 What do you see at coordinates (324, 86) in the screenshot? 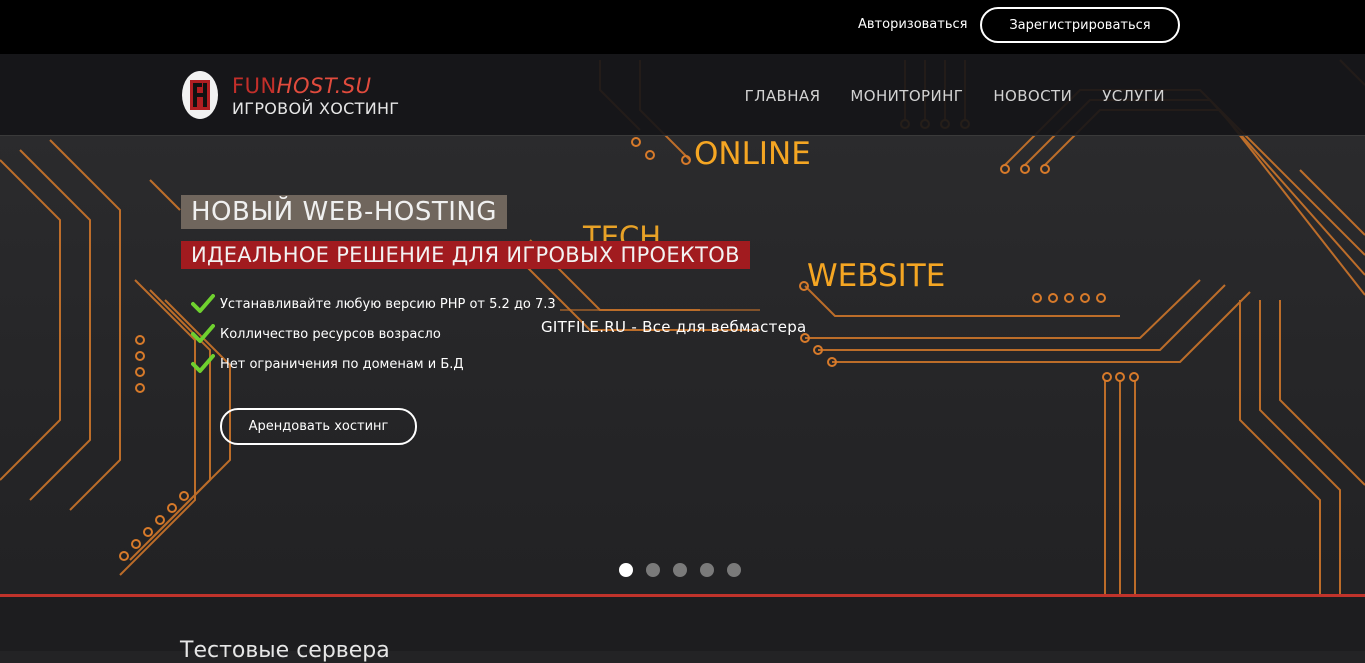
I see `logo-brand-part2: HOST.SU` at bounding box center [324, 86].